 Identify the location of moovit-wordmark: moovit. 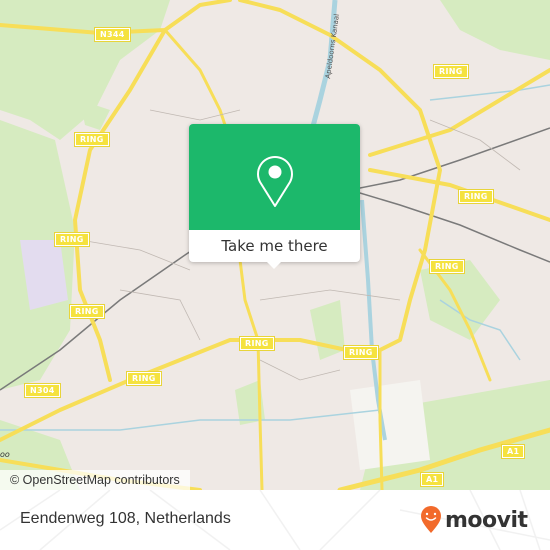
(486, 520).